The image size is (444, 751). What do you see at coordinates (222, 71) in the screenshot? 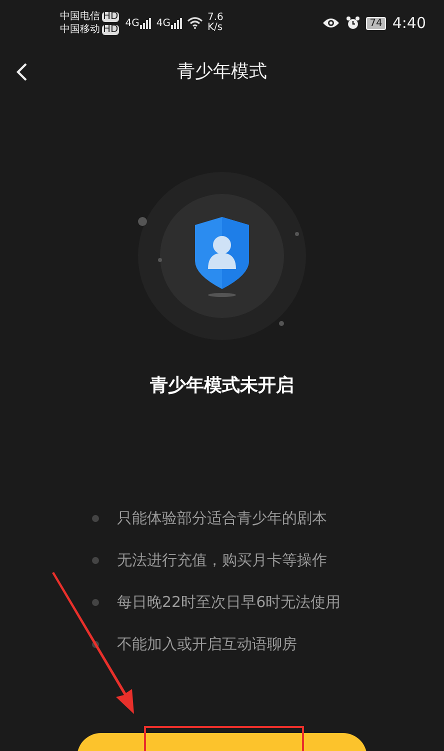
I see `page-title: 青少年模式` at bounding box center [222, 71].